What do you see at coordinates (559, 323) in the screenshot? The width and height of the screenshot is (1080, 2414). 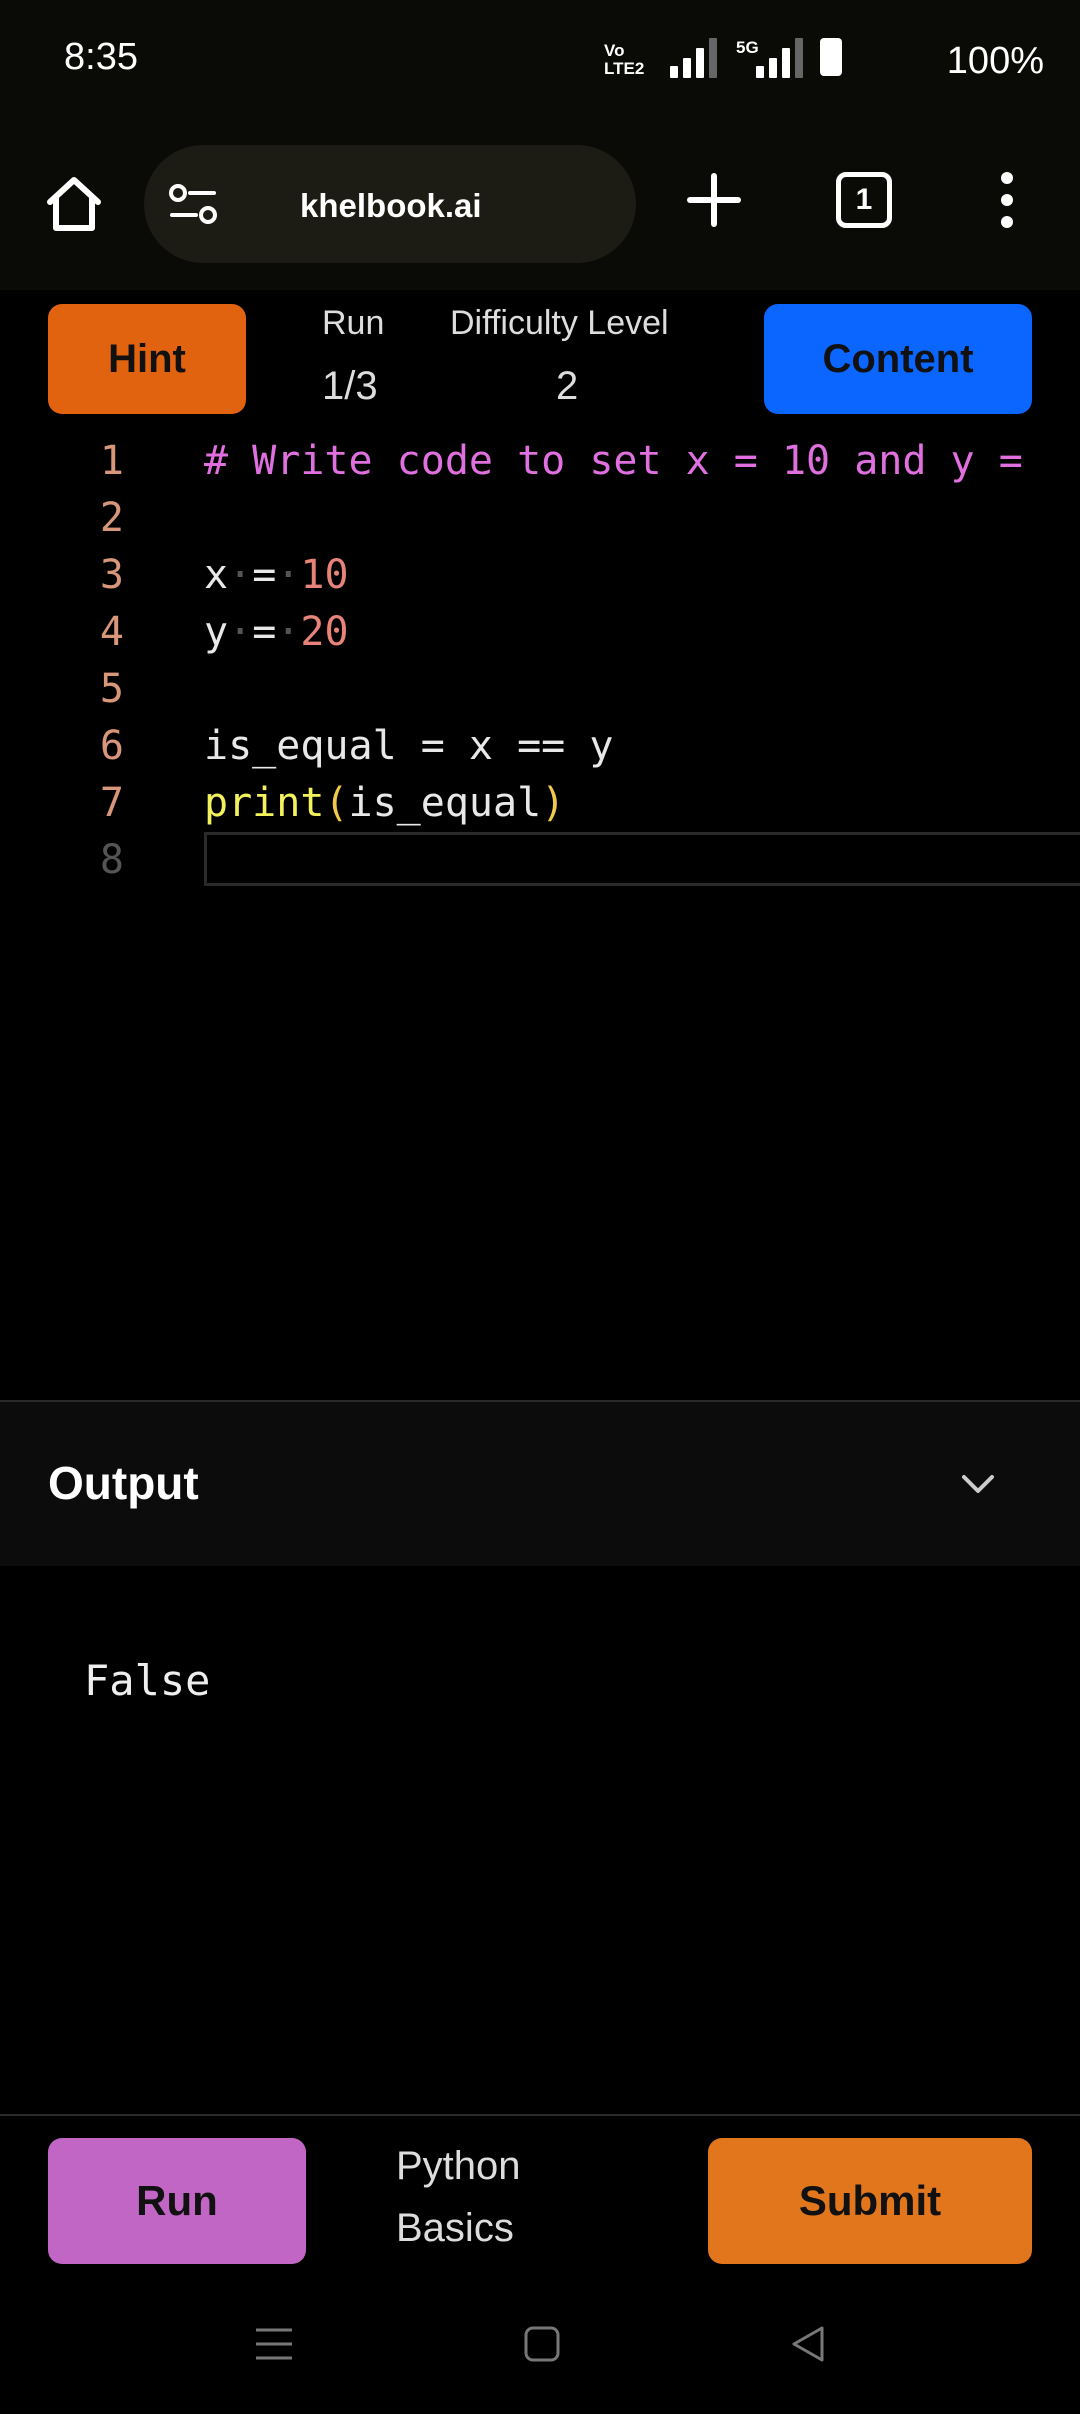 I see `difficulty-label: Difficulty Level` at bounding box center [559, 323].